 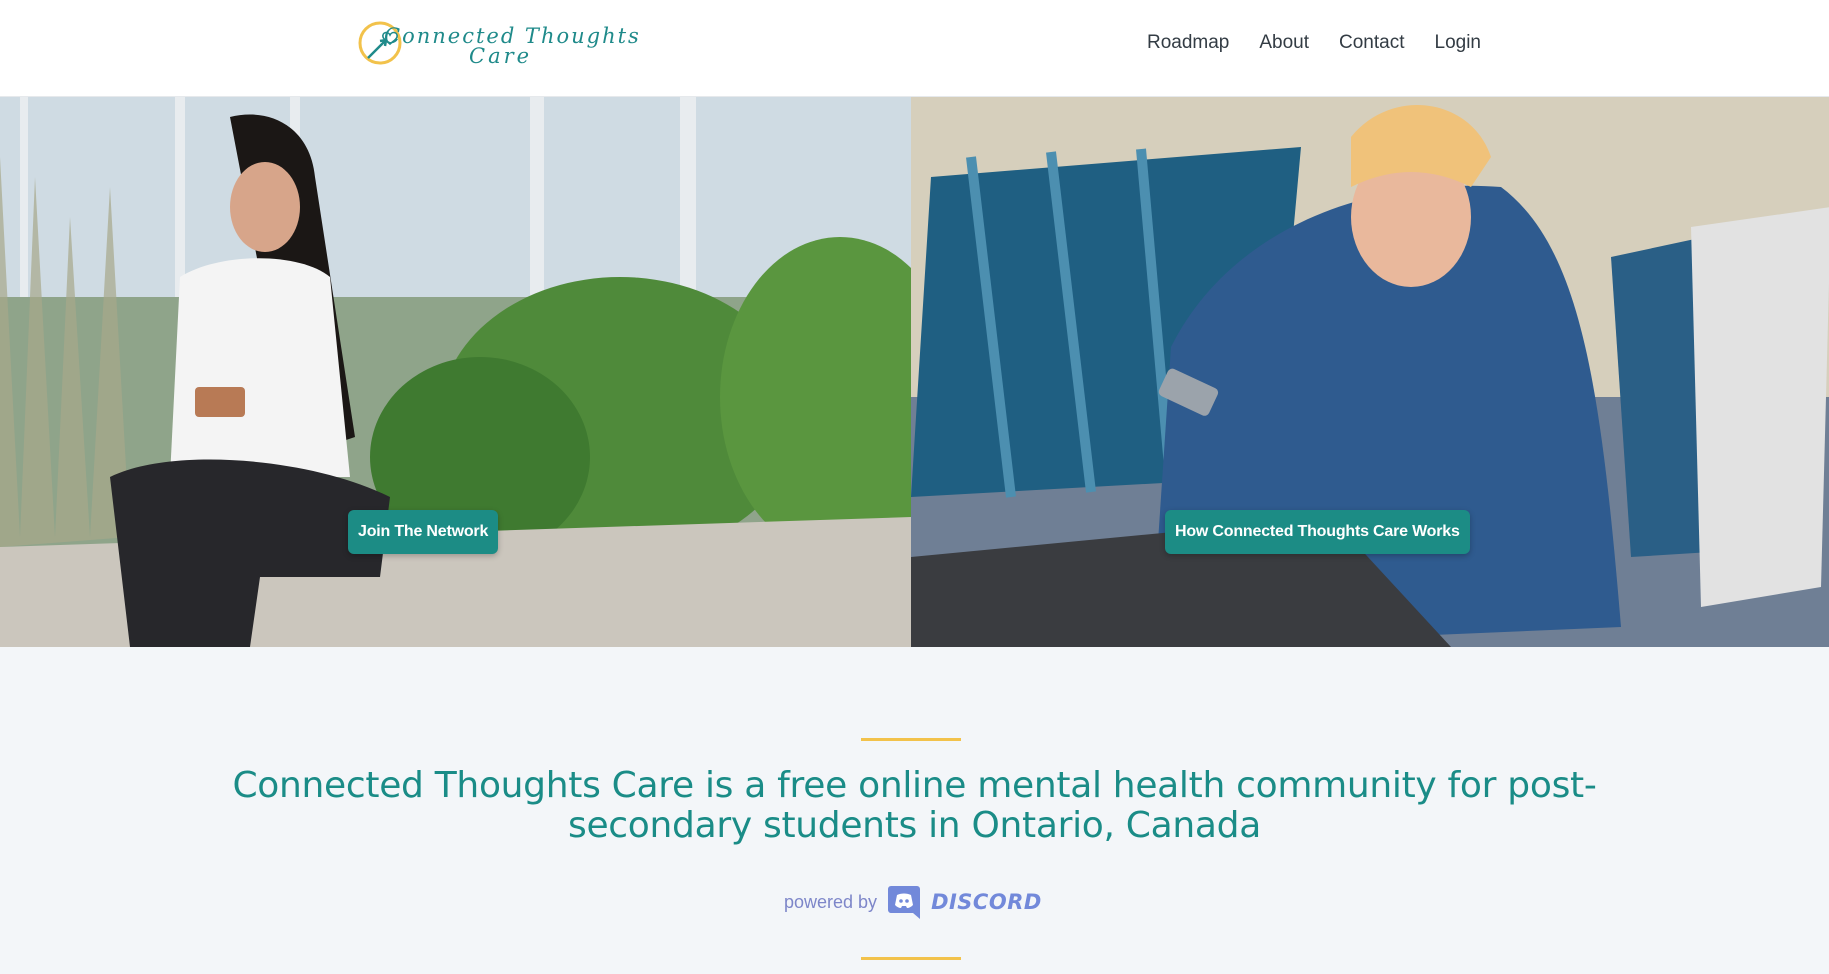 What do you see at coordinates (1371, 43) in the screenshot?
I see `nav-contact: Contact` at bounding box center [1371, 43].